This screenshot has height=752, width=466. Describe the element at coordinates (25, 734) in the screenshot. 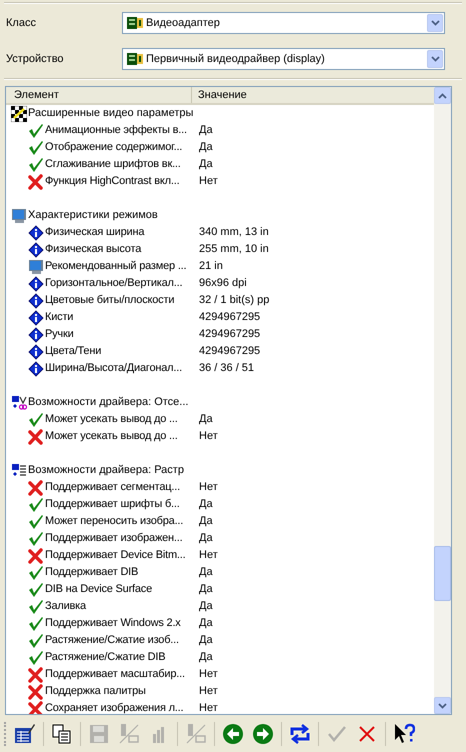

I see `table-edit-icon` at that location.